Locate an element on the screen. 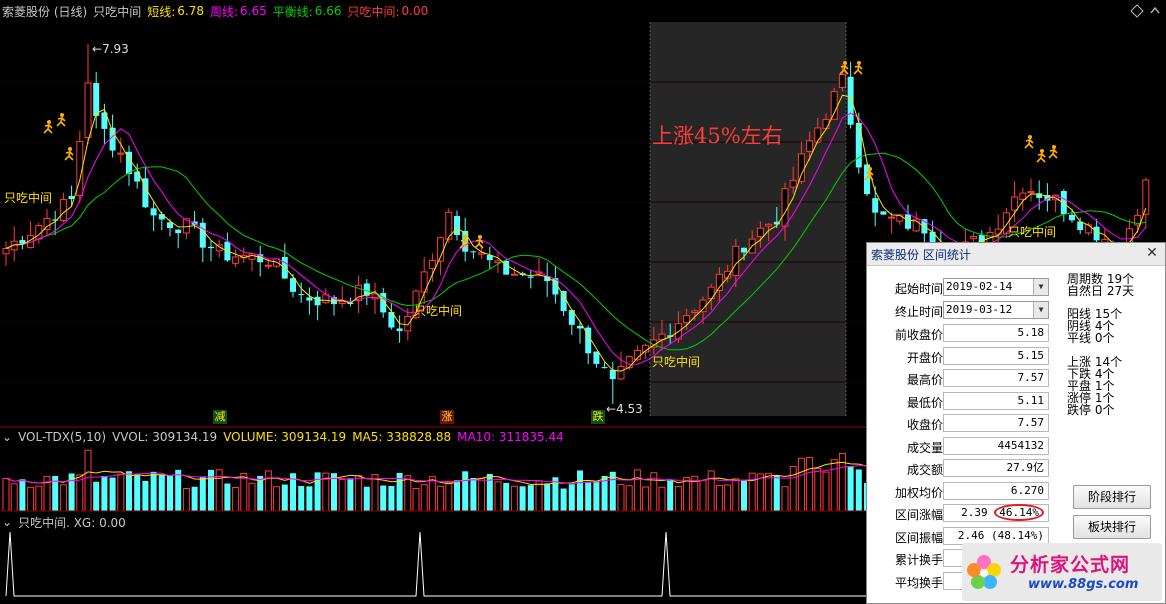 This screenshot has height=604, width=1166. stat-label: 成交量 is located at coordinates (924, 447).